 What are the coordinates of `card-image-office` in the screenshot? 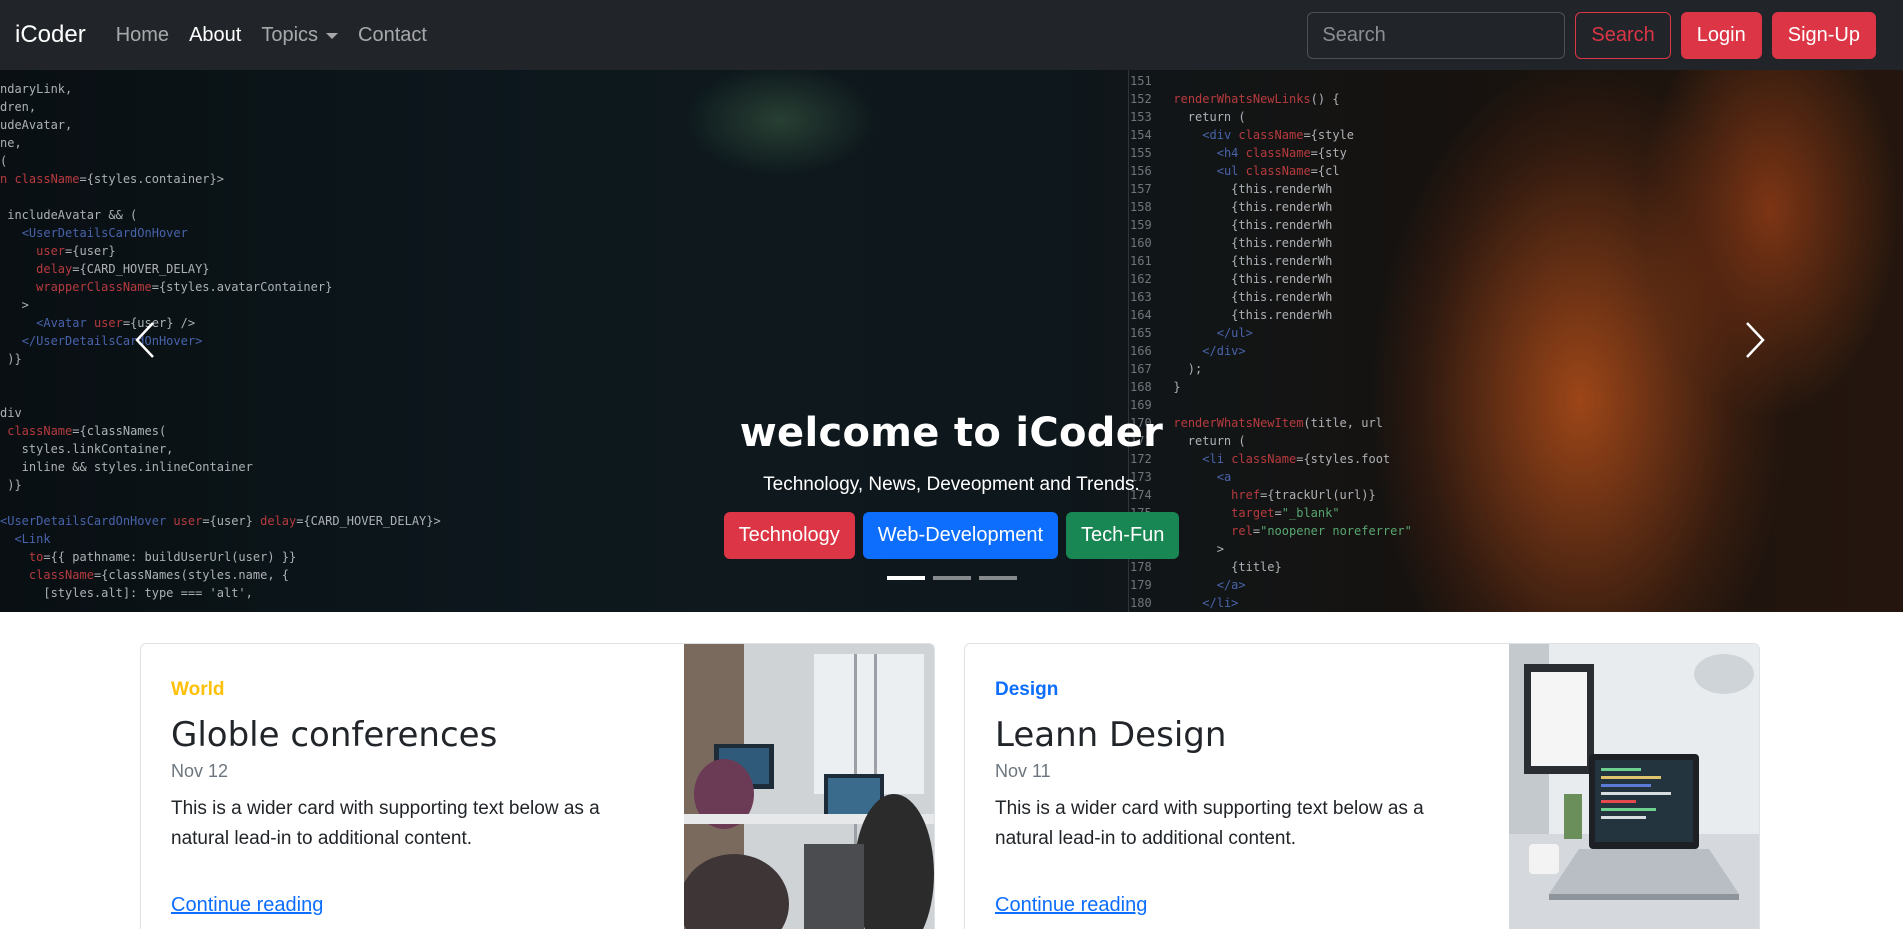 It's located at (809, 786).